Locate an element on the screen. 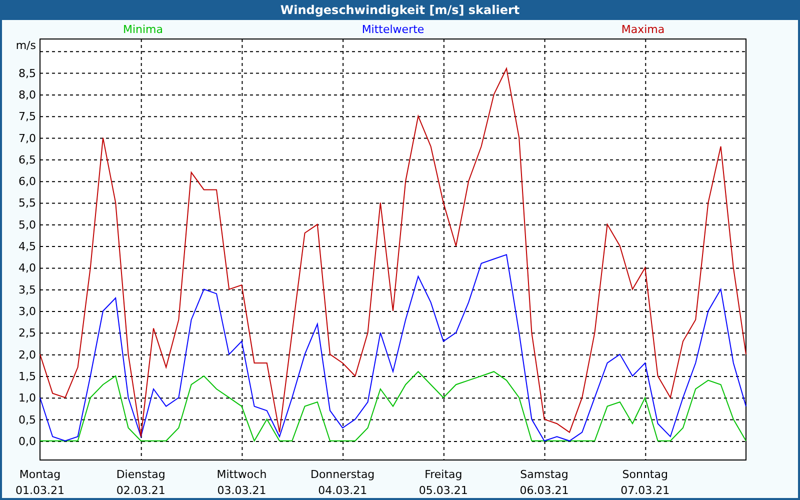 This screenshot has height=500, width=800. x-tick-label: Donnerstag 04.03.21 is located at coordinates (342, 482).